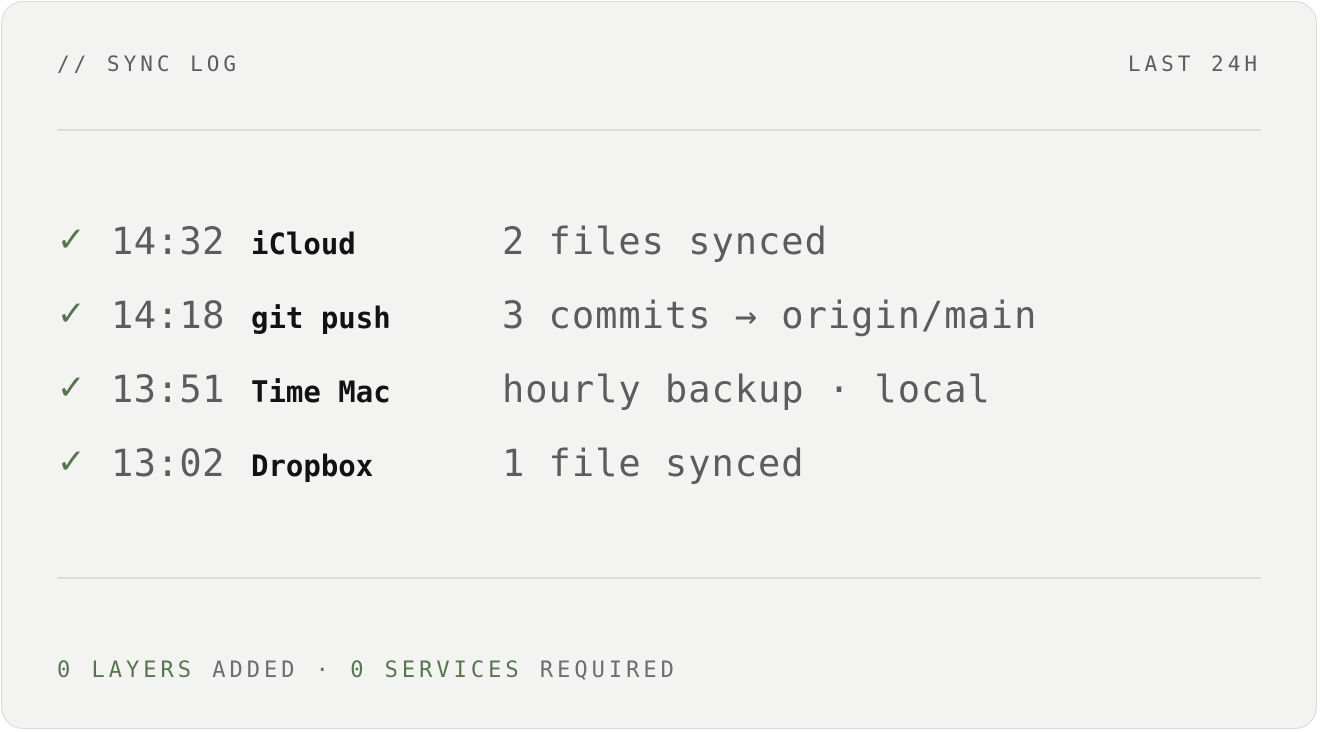  What do you see at coordinates (168, 241) in the screenshot?
I see `log-time: 14:32` at bounding box center [168, 241].